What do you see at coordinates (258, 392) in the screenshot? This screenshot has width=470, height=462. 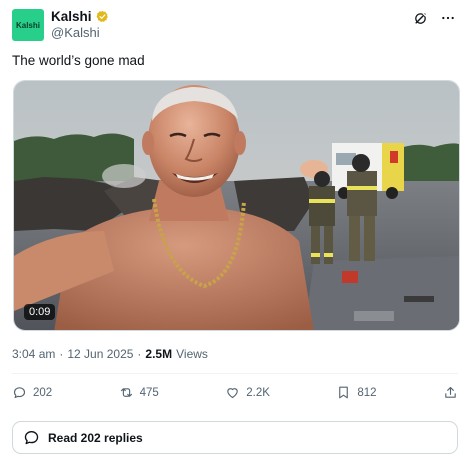 I see `like-count: 2.2K` at bounding box center [258, 392].